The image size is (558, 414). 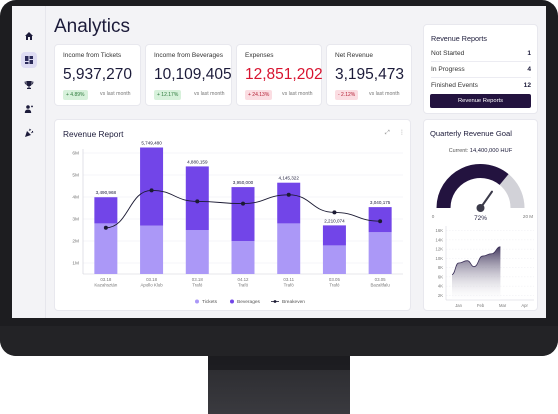 What do you see at coordinates (75, 220) in the screenshot?
I see `y-tick-label: 3M` at bounding box center [75, 220].